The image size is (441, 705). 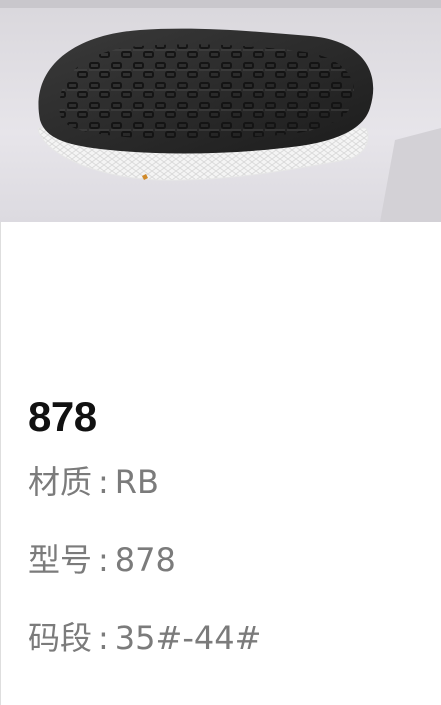 What do you see at coordinates (228, 482) in the screenshot?
I see `spec-material: 材质: RB` at bounding box center [228, 482].